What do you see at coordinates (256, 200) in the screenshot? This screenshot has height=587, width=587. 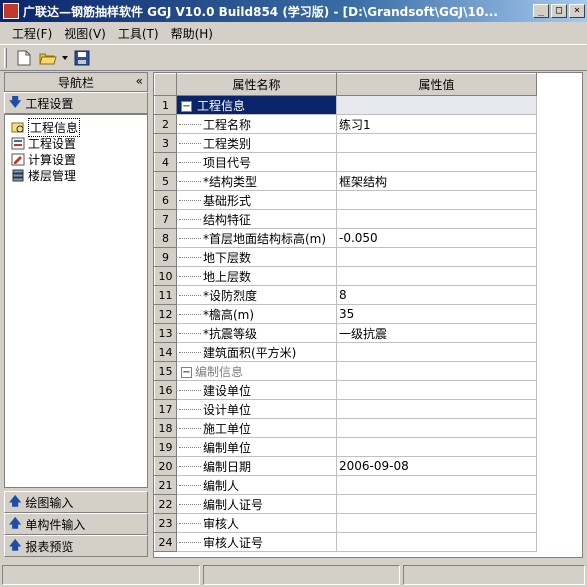 I see `property-name-cell: 基础形式` at bounding box center [256, 200].